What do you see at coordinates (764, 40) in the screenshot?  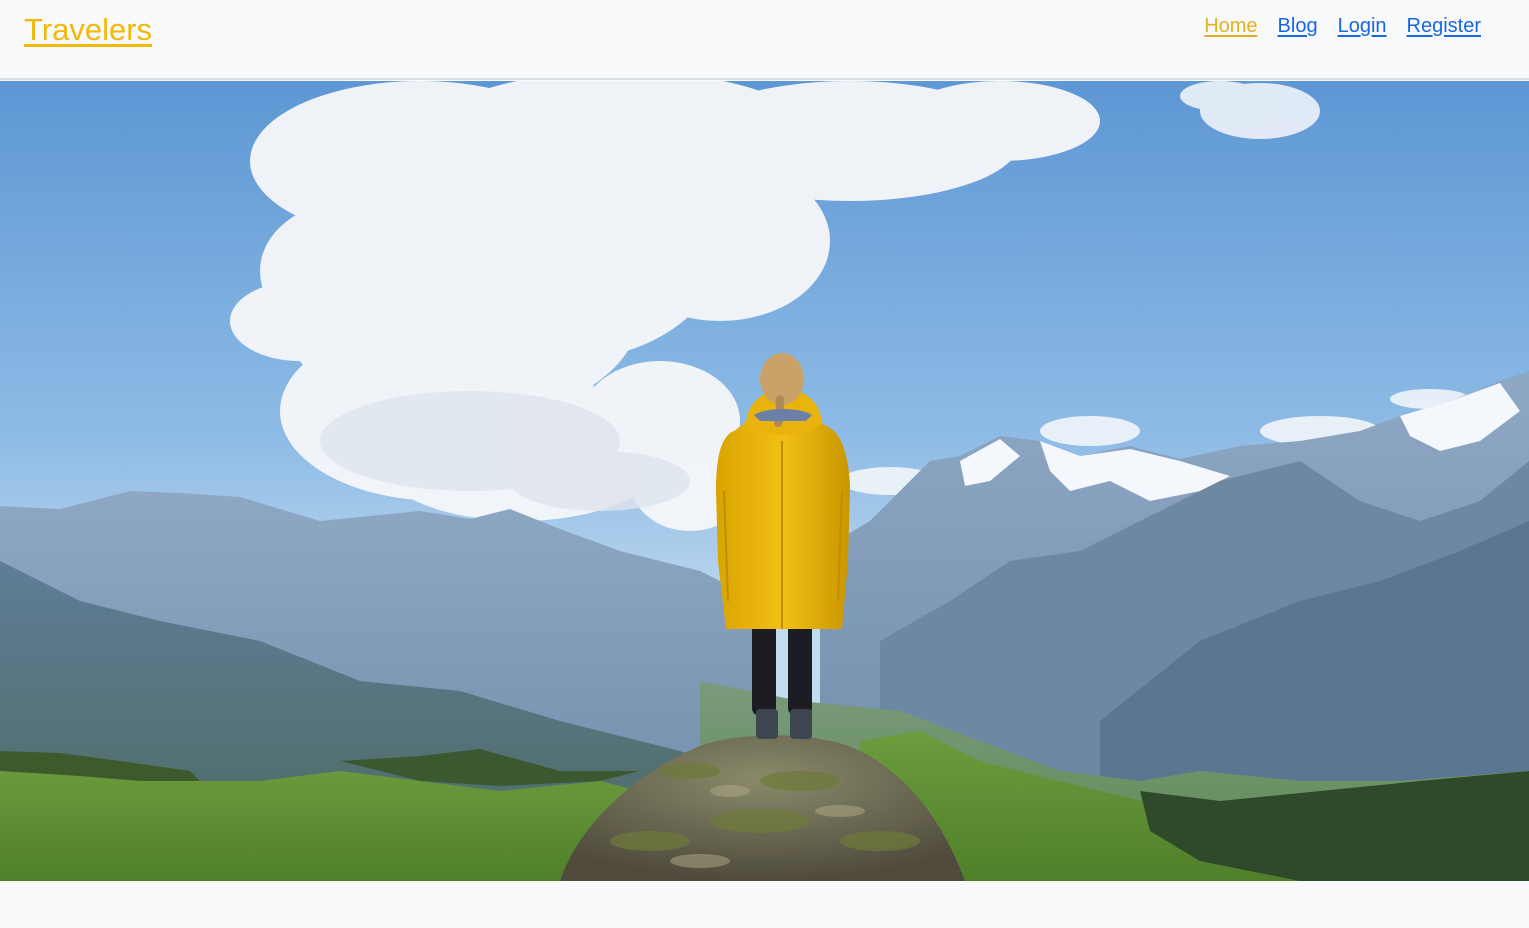 I see `navbar: Travelers Home Blog Login Register` at bounding box center [764, 40].